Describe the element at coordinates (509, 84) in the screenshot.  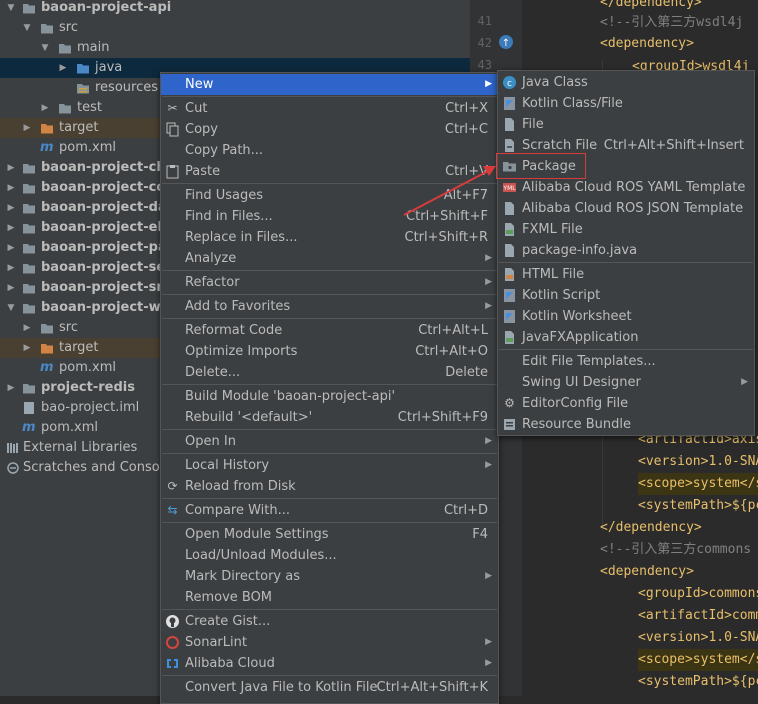
I see `svg-text: c` at that location.